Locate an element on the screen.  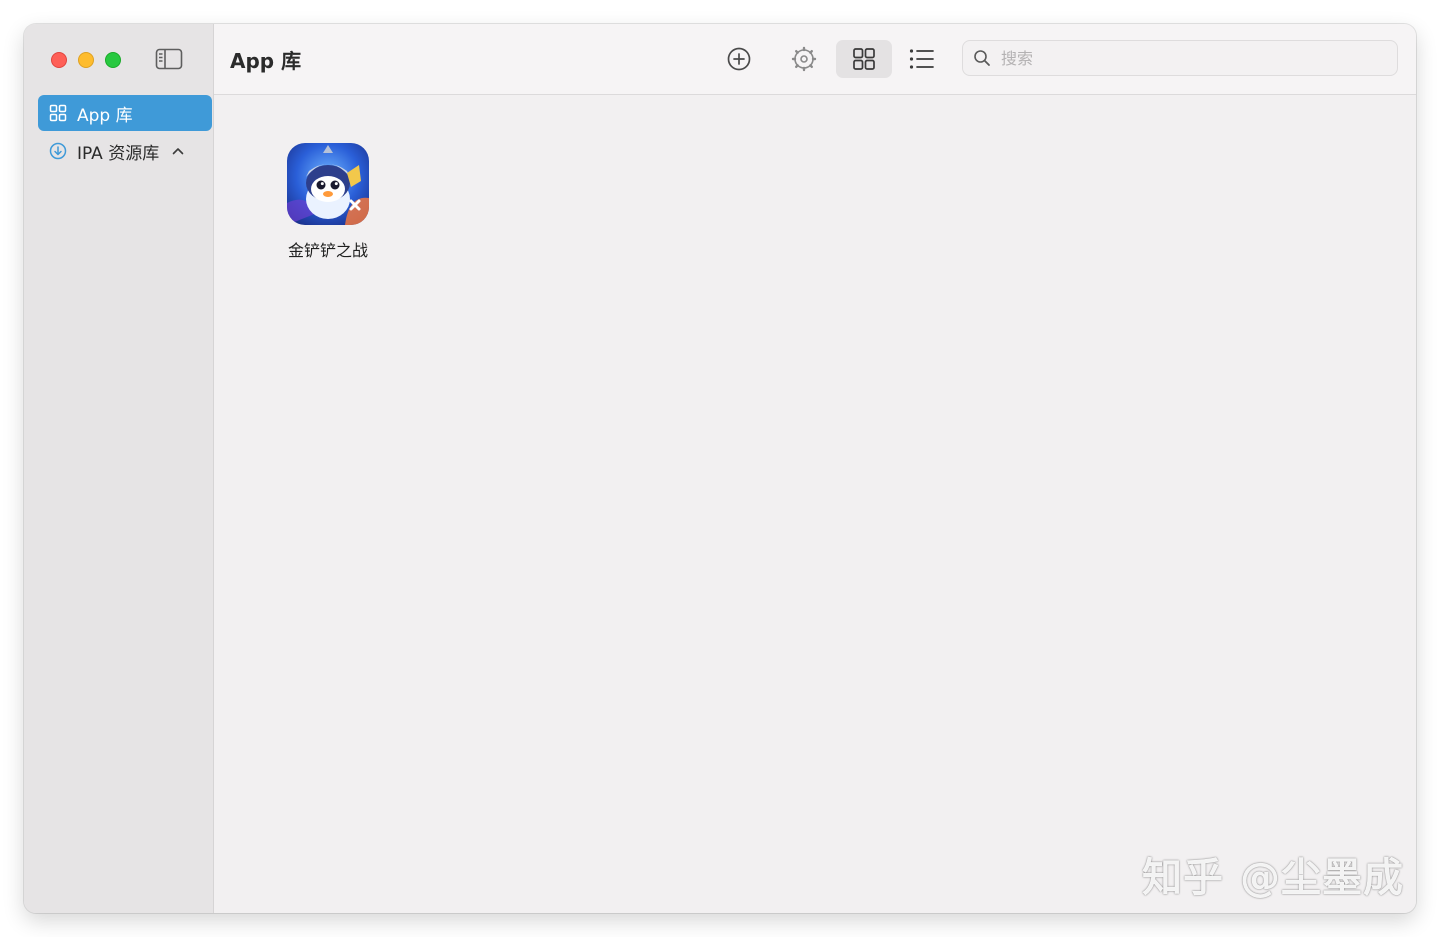
list-view-icon is located at coordinates (921, 59).